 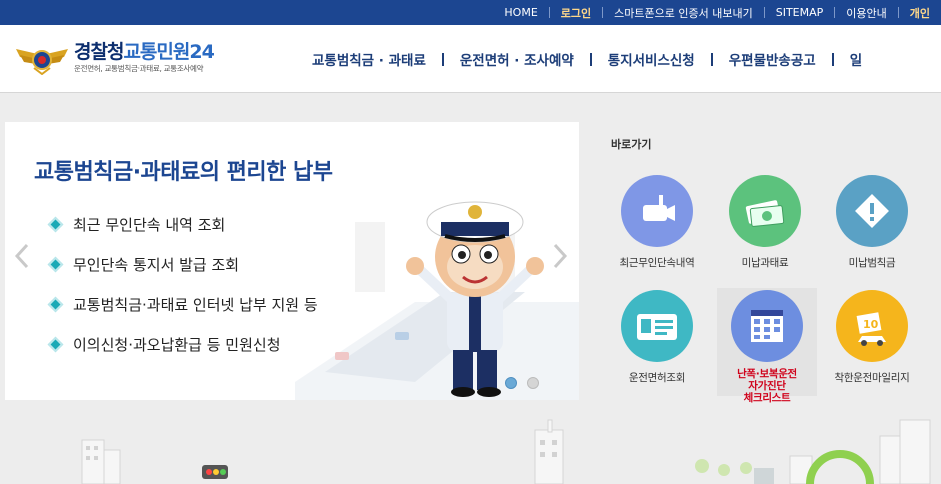 What do you see at coordinates (22, 256) in the screenshot?
I see `slider-prev-arrow-icon` at bounding box center [22, 256].